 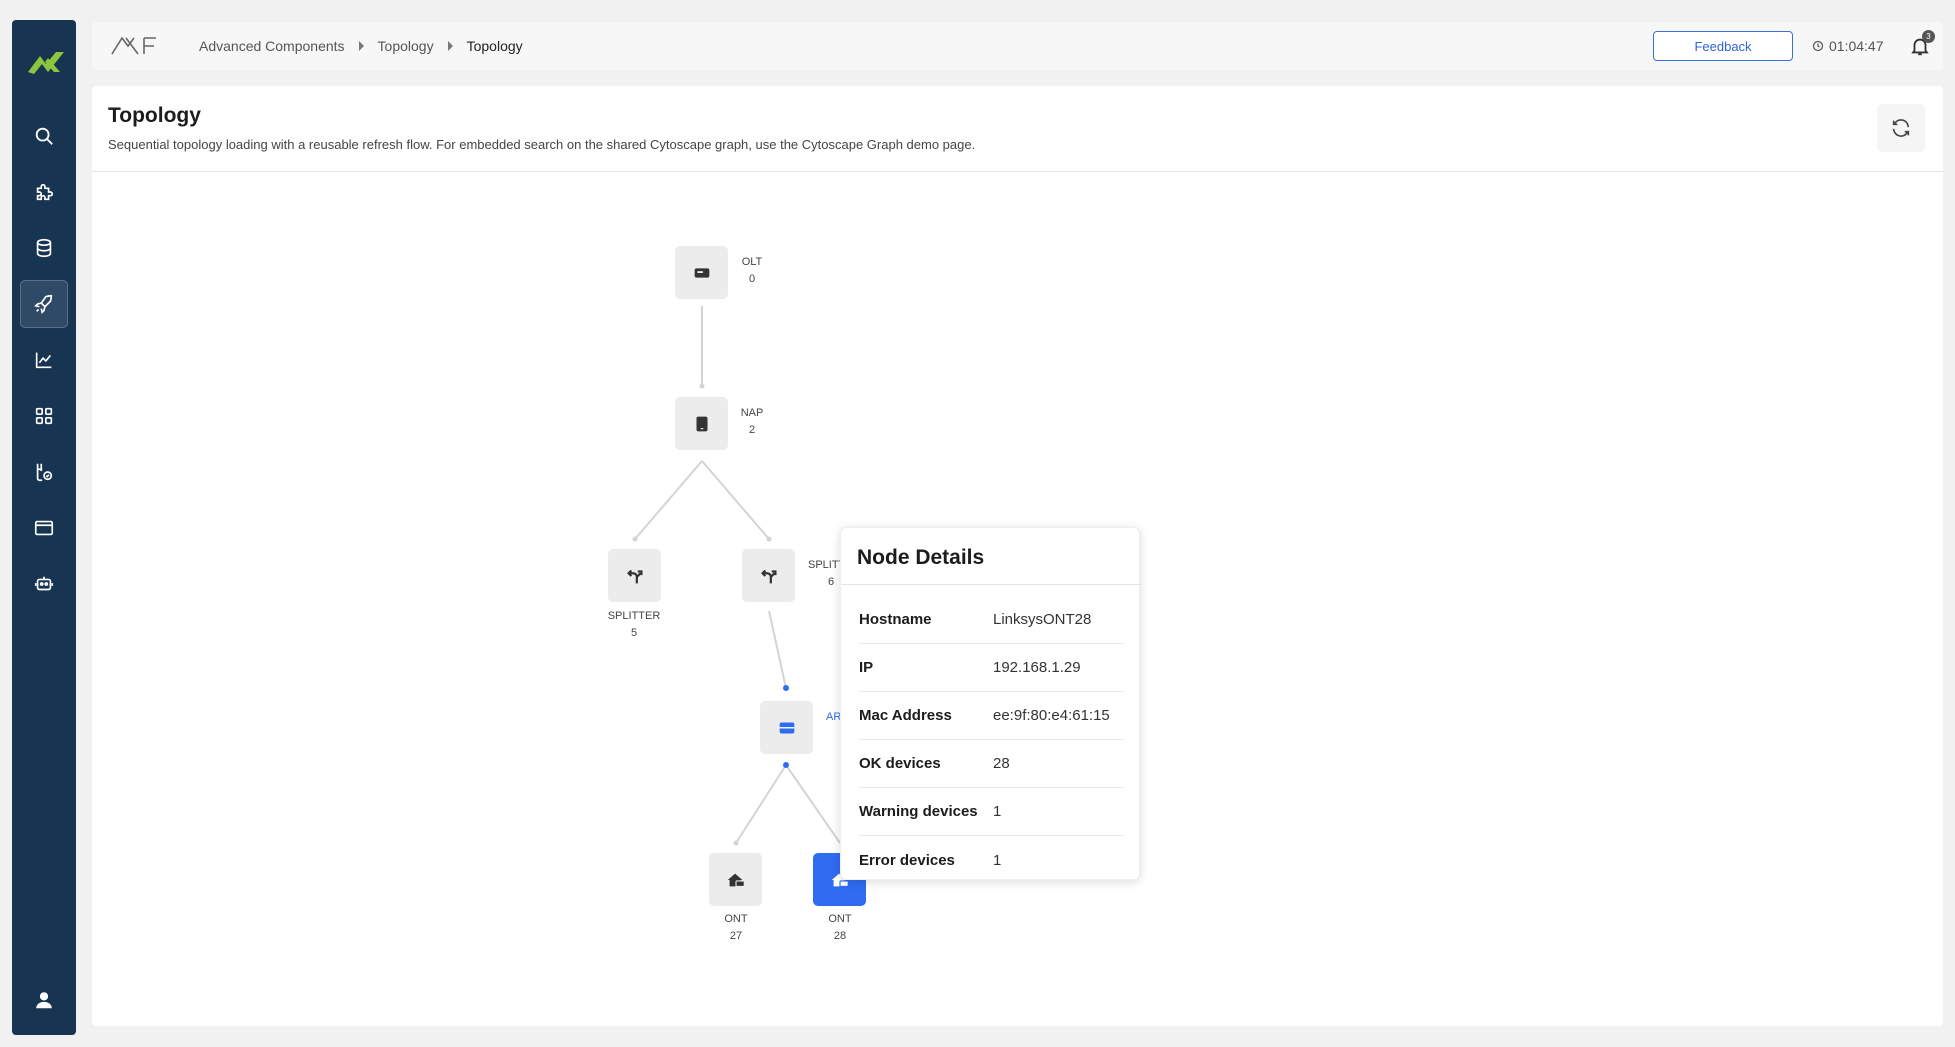 What do you see at coordinates (752, 270) in the screenshot?
I see `node-label-olt: OLT 0` at bounding box center [752, 270].